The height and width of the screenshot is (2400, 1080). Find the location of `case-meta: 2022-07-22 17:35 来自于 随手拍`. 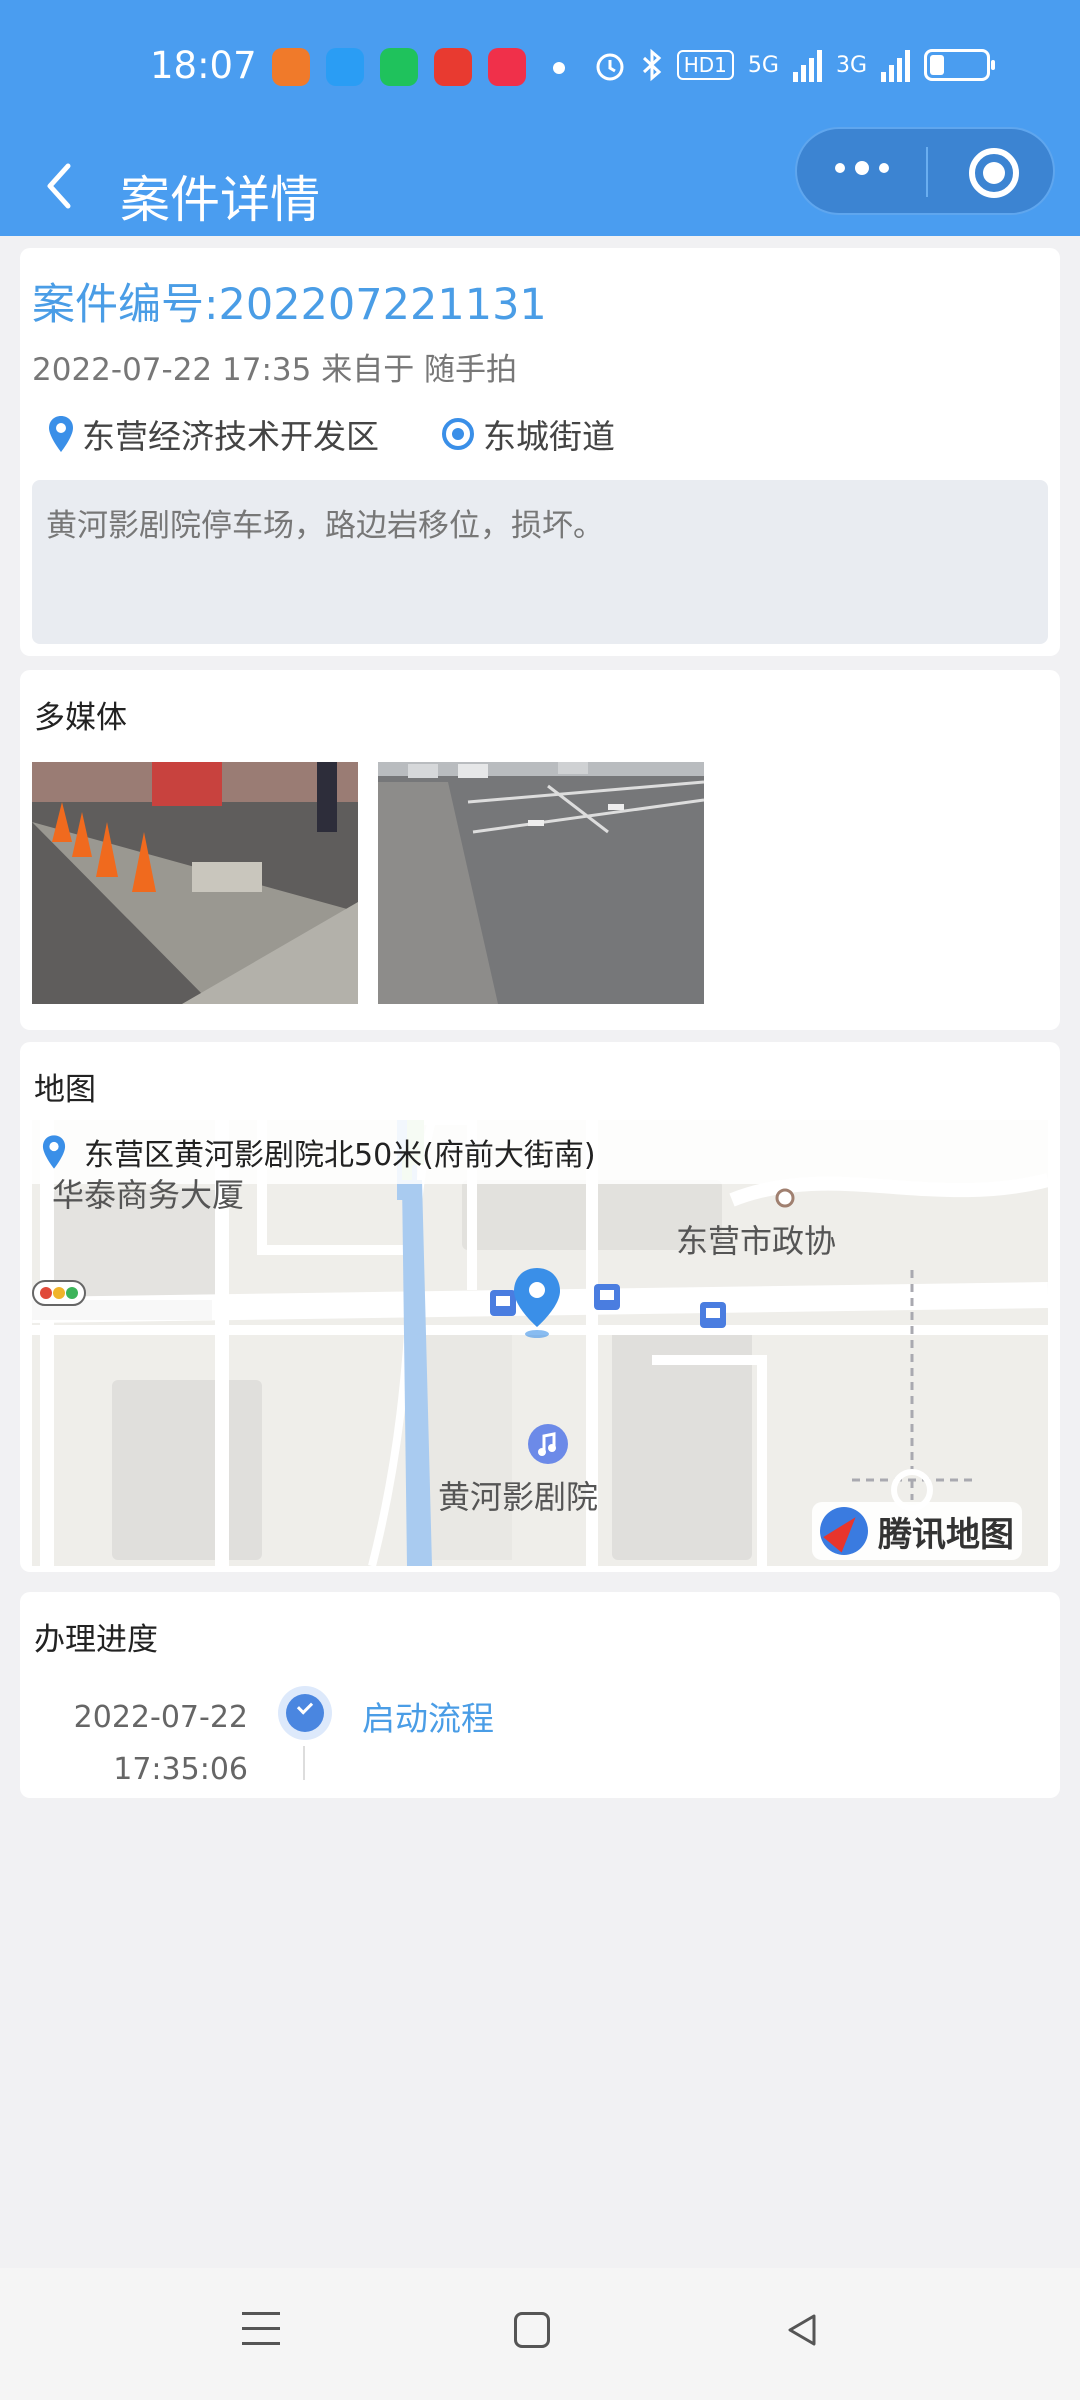

case-meta: 2022-07-22 17:35 来自于 随手拍 is located at coordinates (275, 370).